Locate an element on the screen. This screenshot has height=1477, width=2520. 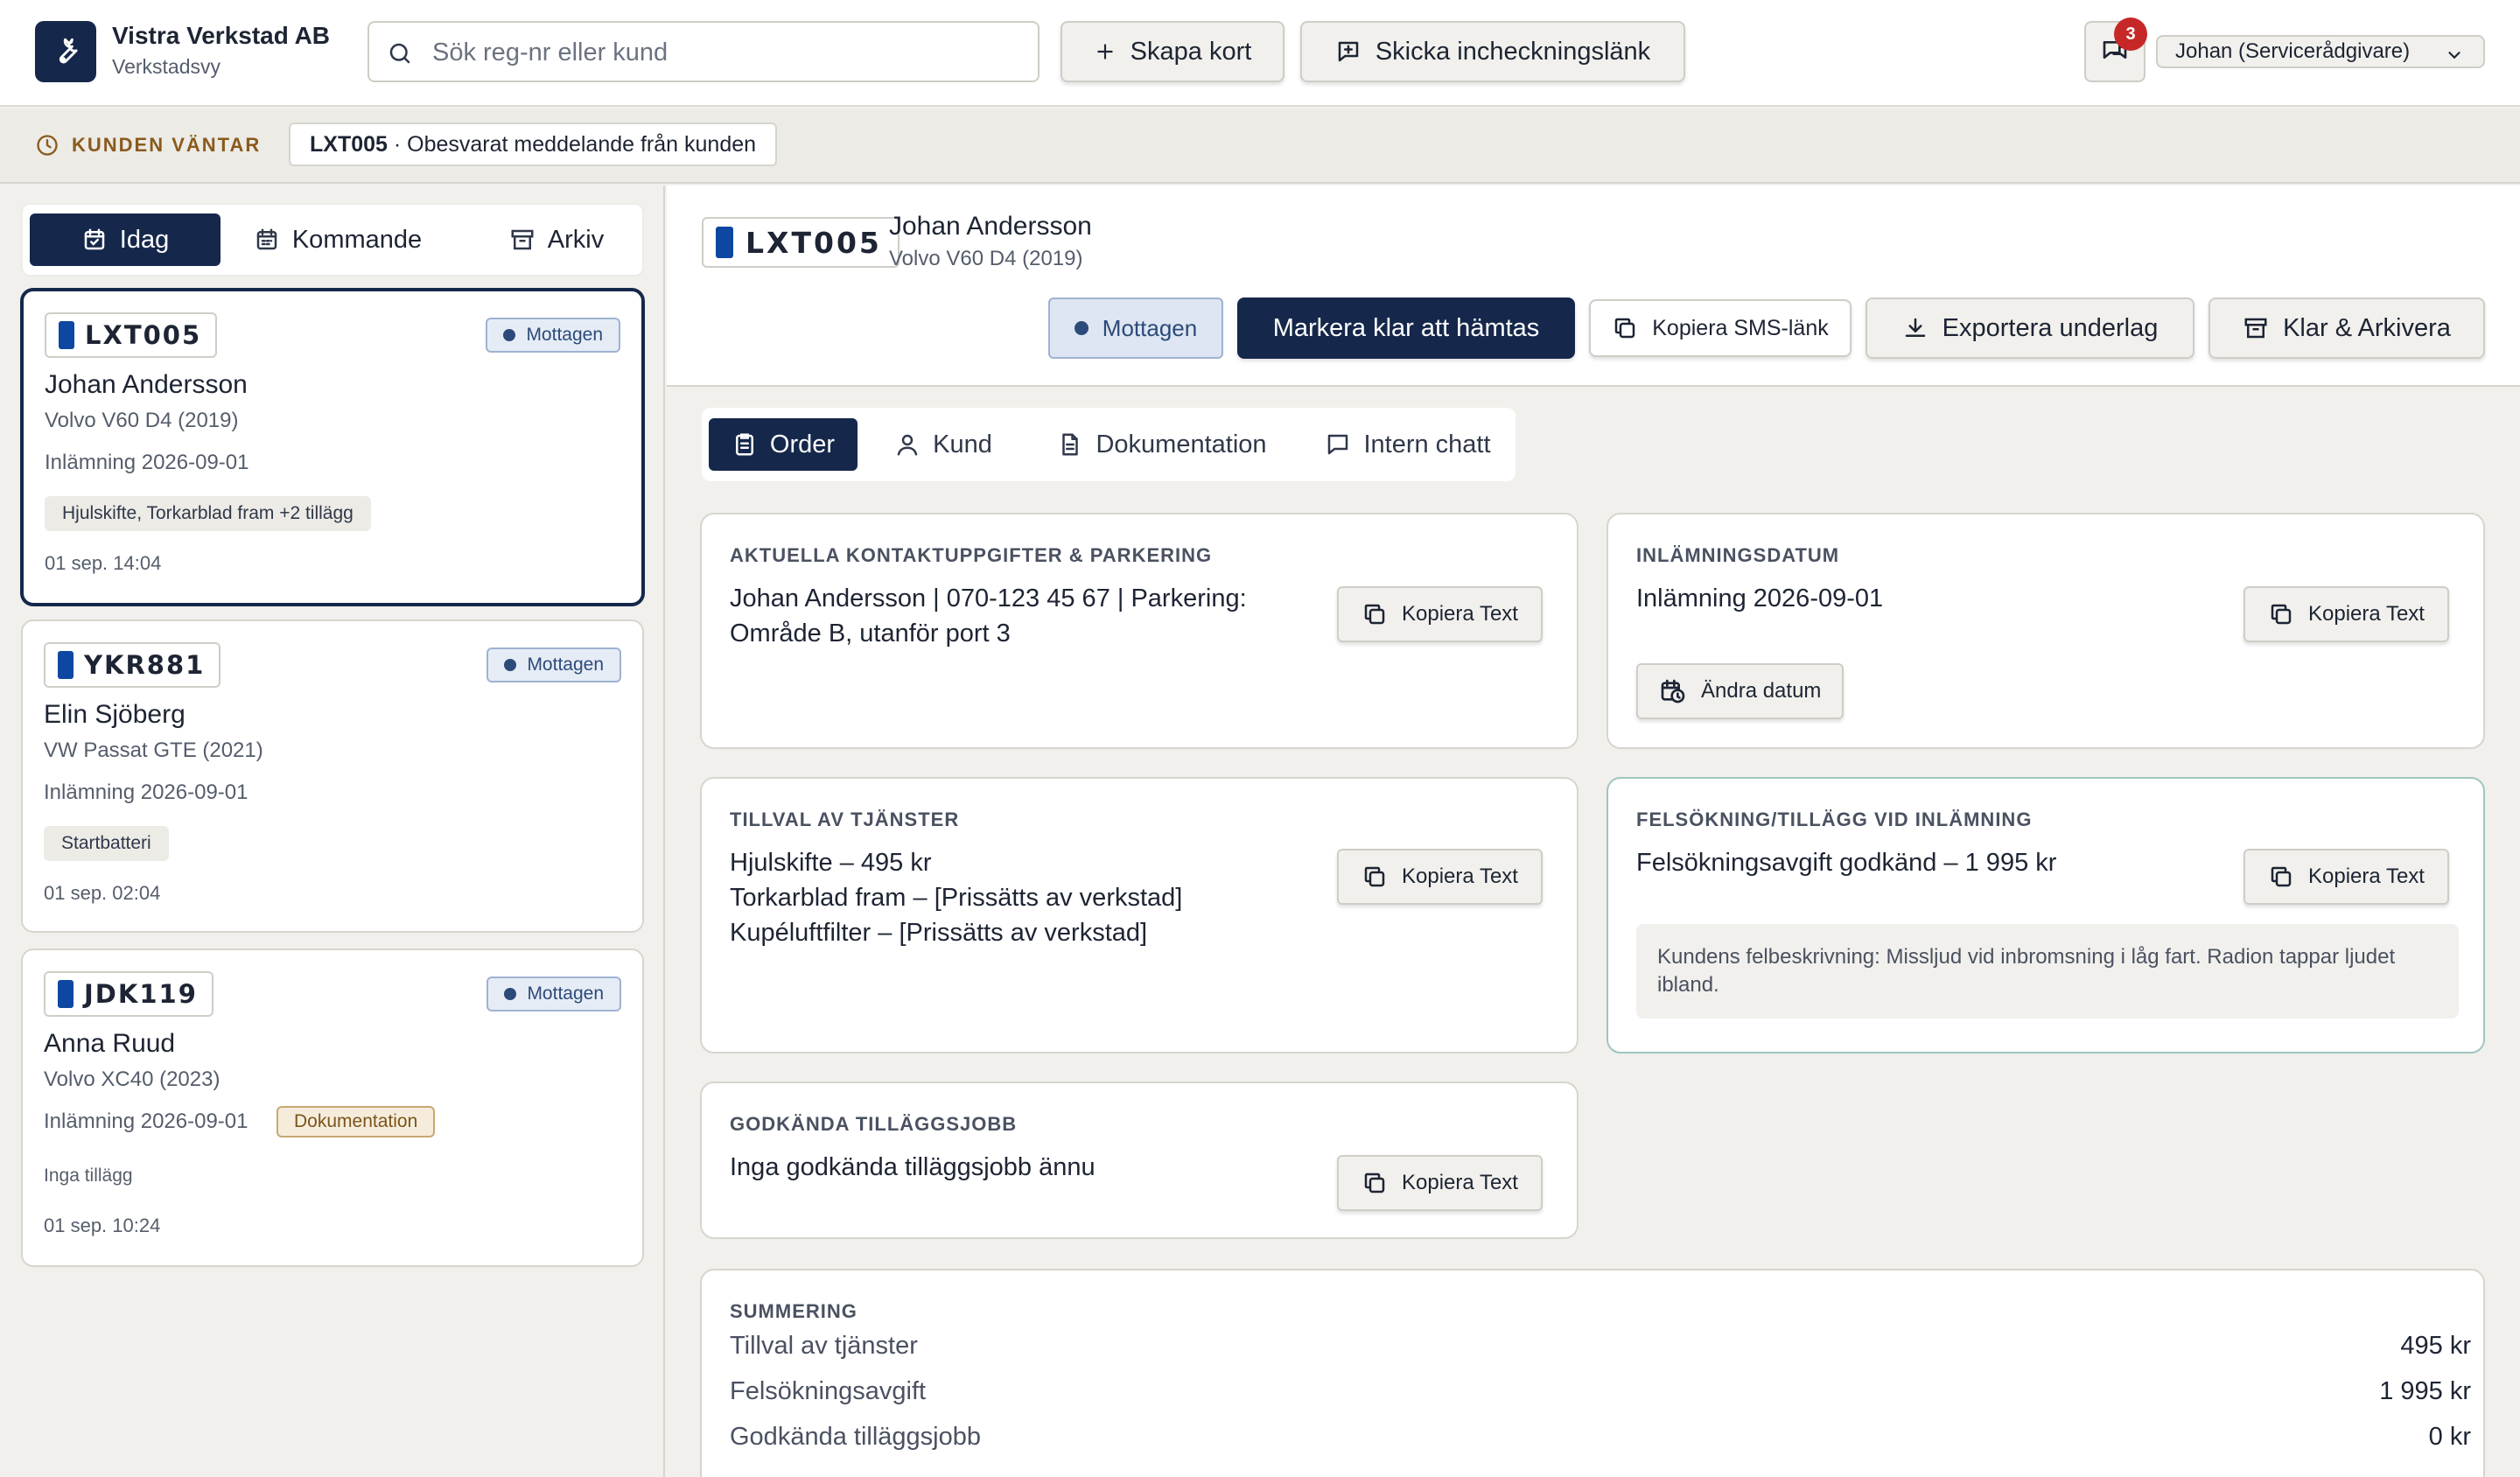
chevron-down-icon is located at coordinates (2454, 55).